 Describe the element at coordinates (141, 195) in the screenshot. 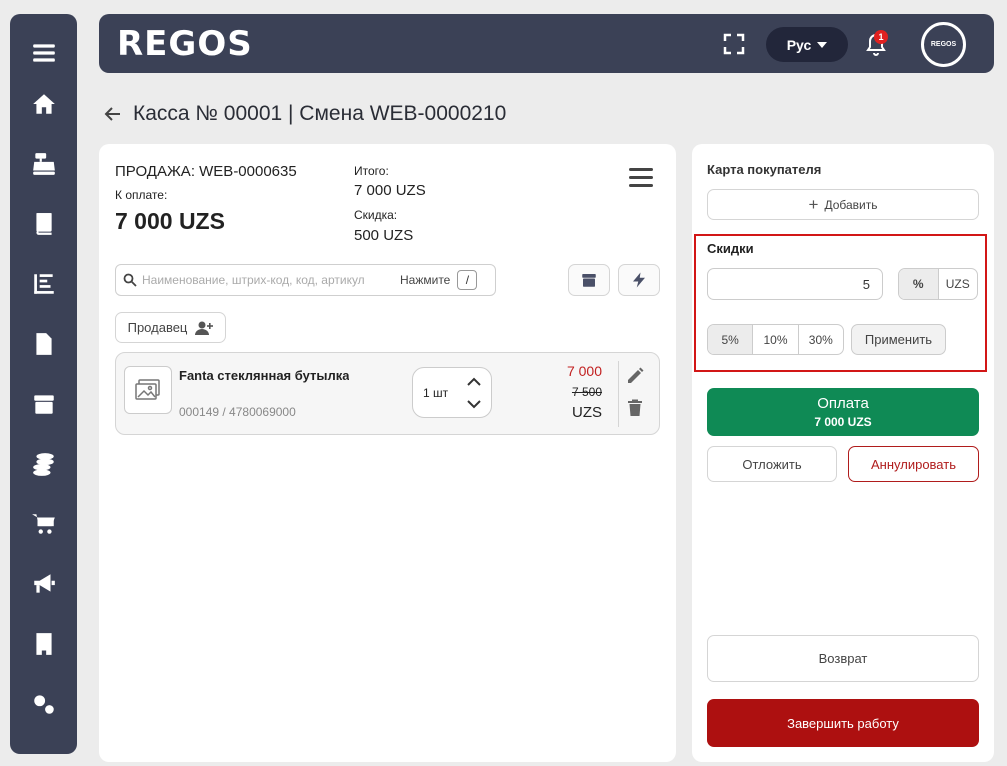

I see `to-pay-label: К оплате:` at that location.